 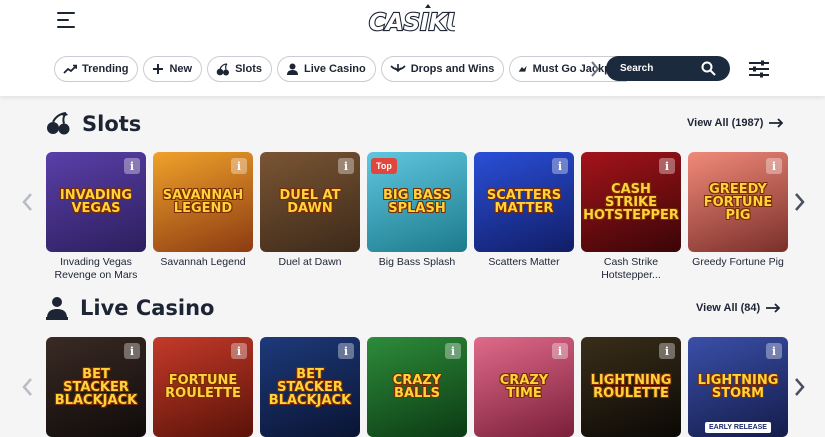 I want to click on game-card: Crazy Balls i, so click(x=417, y=387).